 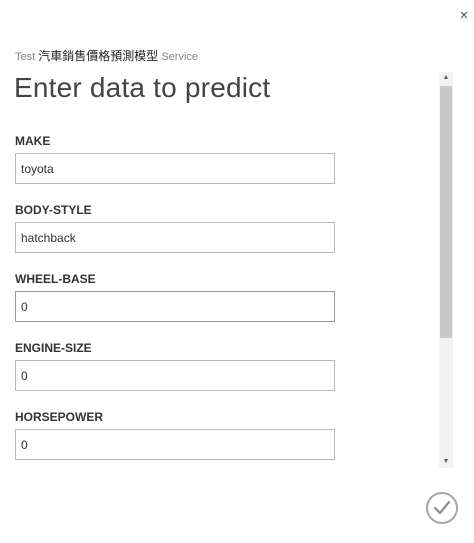 What do you see at coordinates (446, 462) in the screenshot?
I see `scroll-down-icon: ▼` at bounding box center [446, 462].